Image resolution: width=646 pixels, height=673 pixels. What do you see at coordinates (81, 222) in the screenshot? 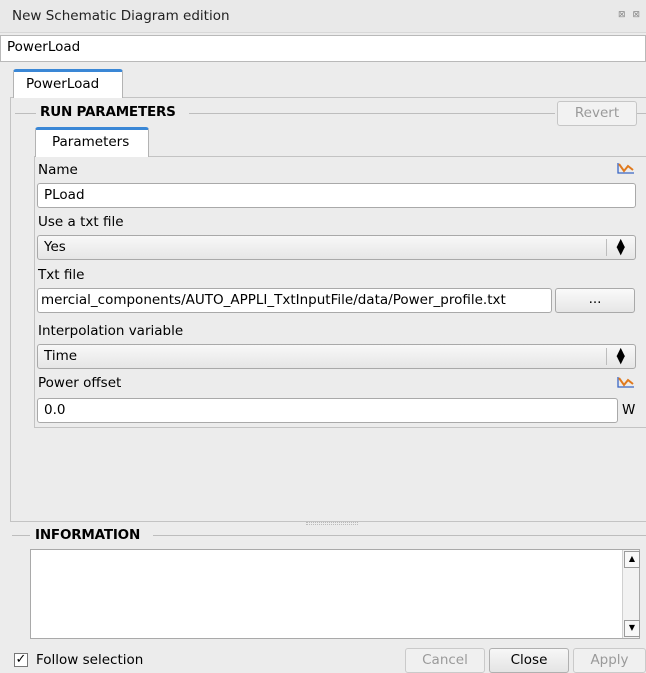
I see `use-txt-label: Use a txt file` at bounding box center [81, 222].